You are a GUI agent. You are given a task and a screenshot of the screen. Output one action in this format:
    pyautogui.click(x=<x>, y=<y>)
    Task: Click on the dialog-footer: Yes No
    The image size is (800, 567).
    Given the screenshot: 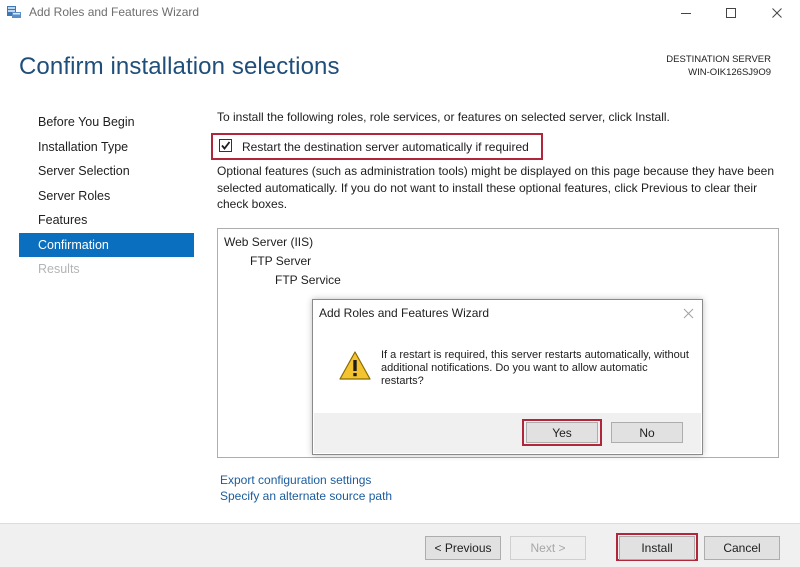 What is the action you would take?
    pyautogui.click(x=507, y=433)
    